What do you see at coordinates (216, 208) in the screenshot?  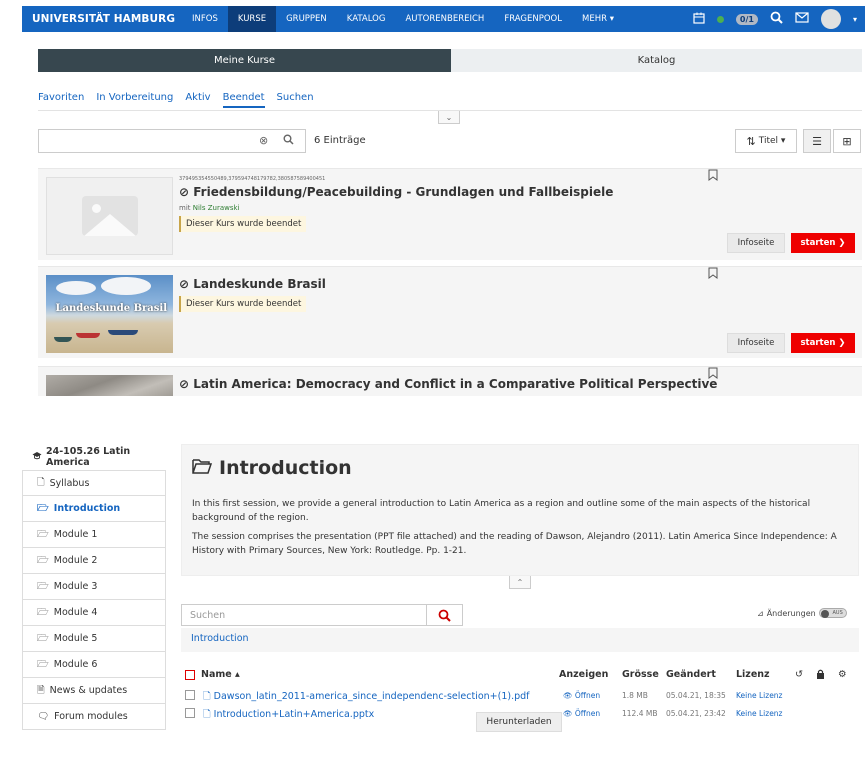 I see `instructor-name: Nils Zurawski` at bounding box center [216, 208].